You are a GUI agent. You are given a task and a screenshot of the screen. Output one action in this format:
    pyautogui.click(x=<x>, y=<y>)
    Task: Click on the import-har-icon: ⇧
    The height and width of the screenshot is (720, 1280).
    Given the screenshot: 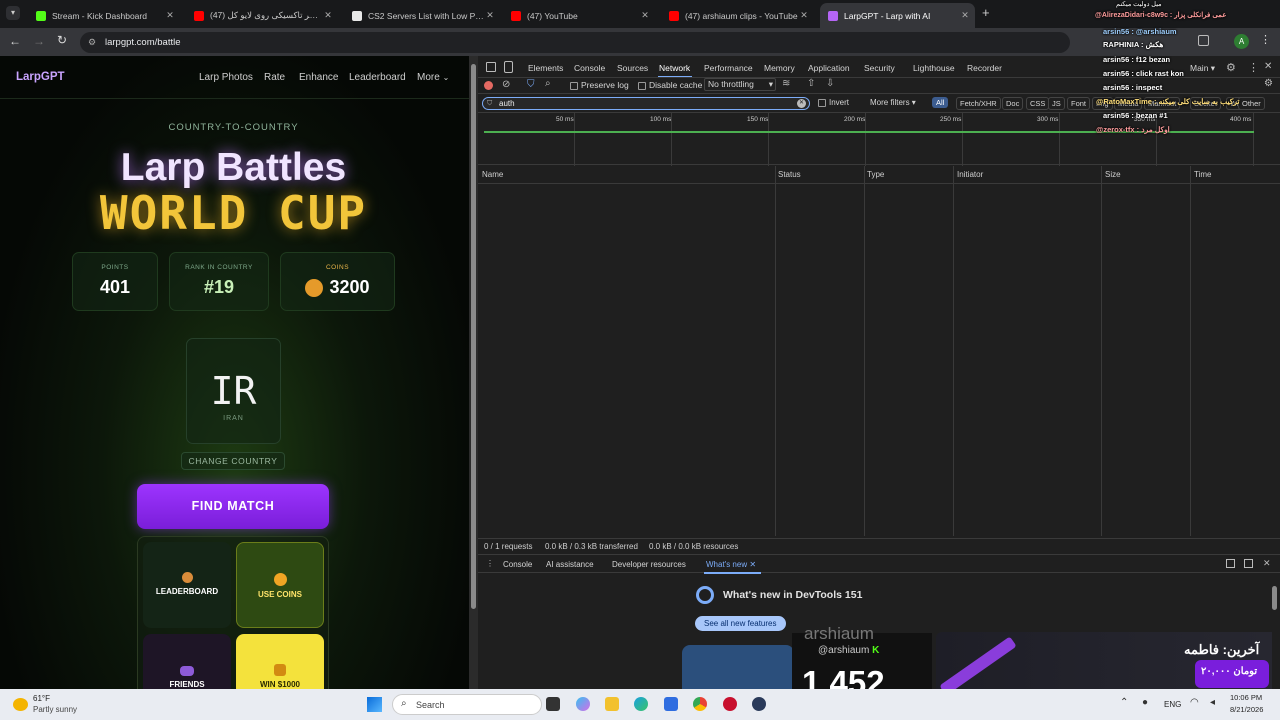 What is the action you would take?
    pyautogui.click(x=811, y=83)
    